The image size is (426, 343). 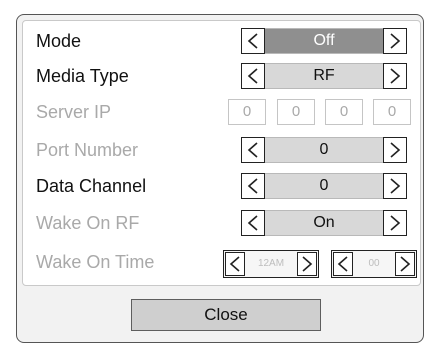 I want to click on media-type-value: RF, so click(x=324, y=75).